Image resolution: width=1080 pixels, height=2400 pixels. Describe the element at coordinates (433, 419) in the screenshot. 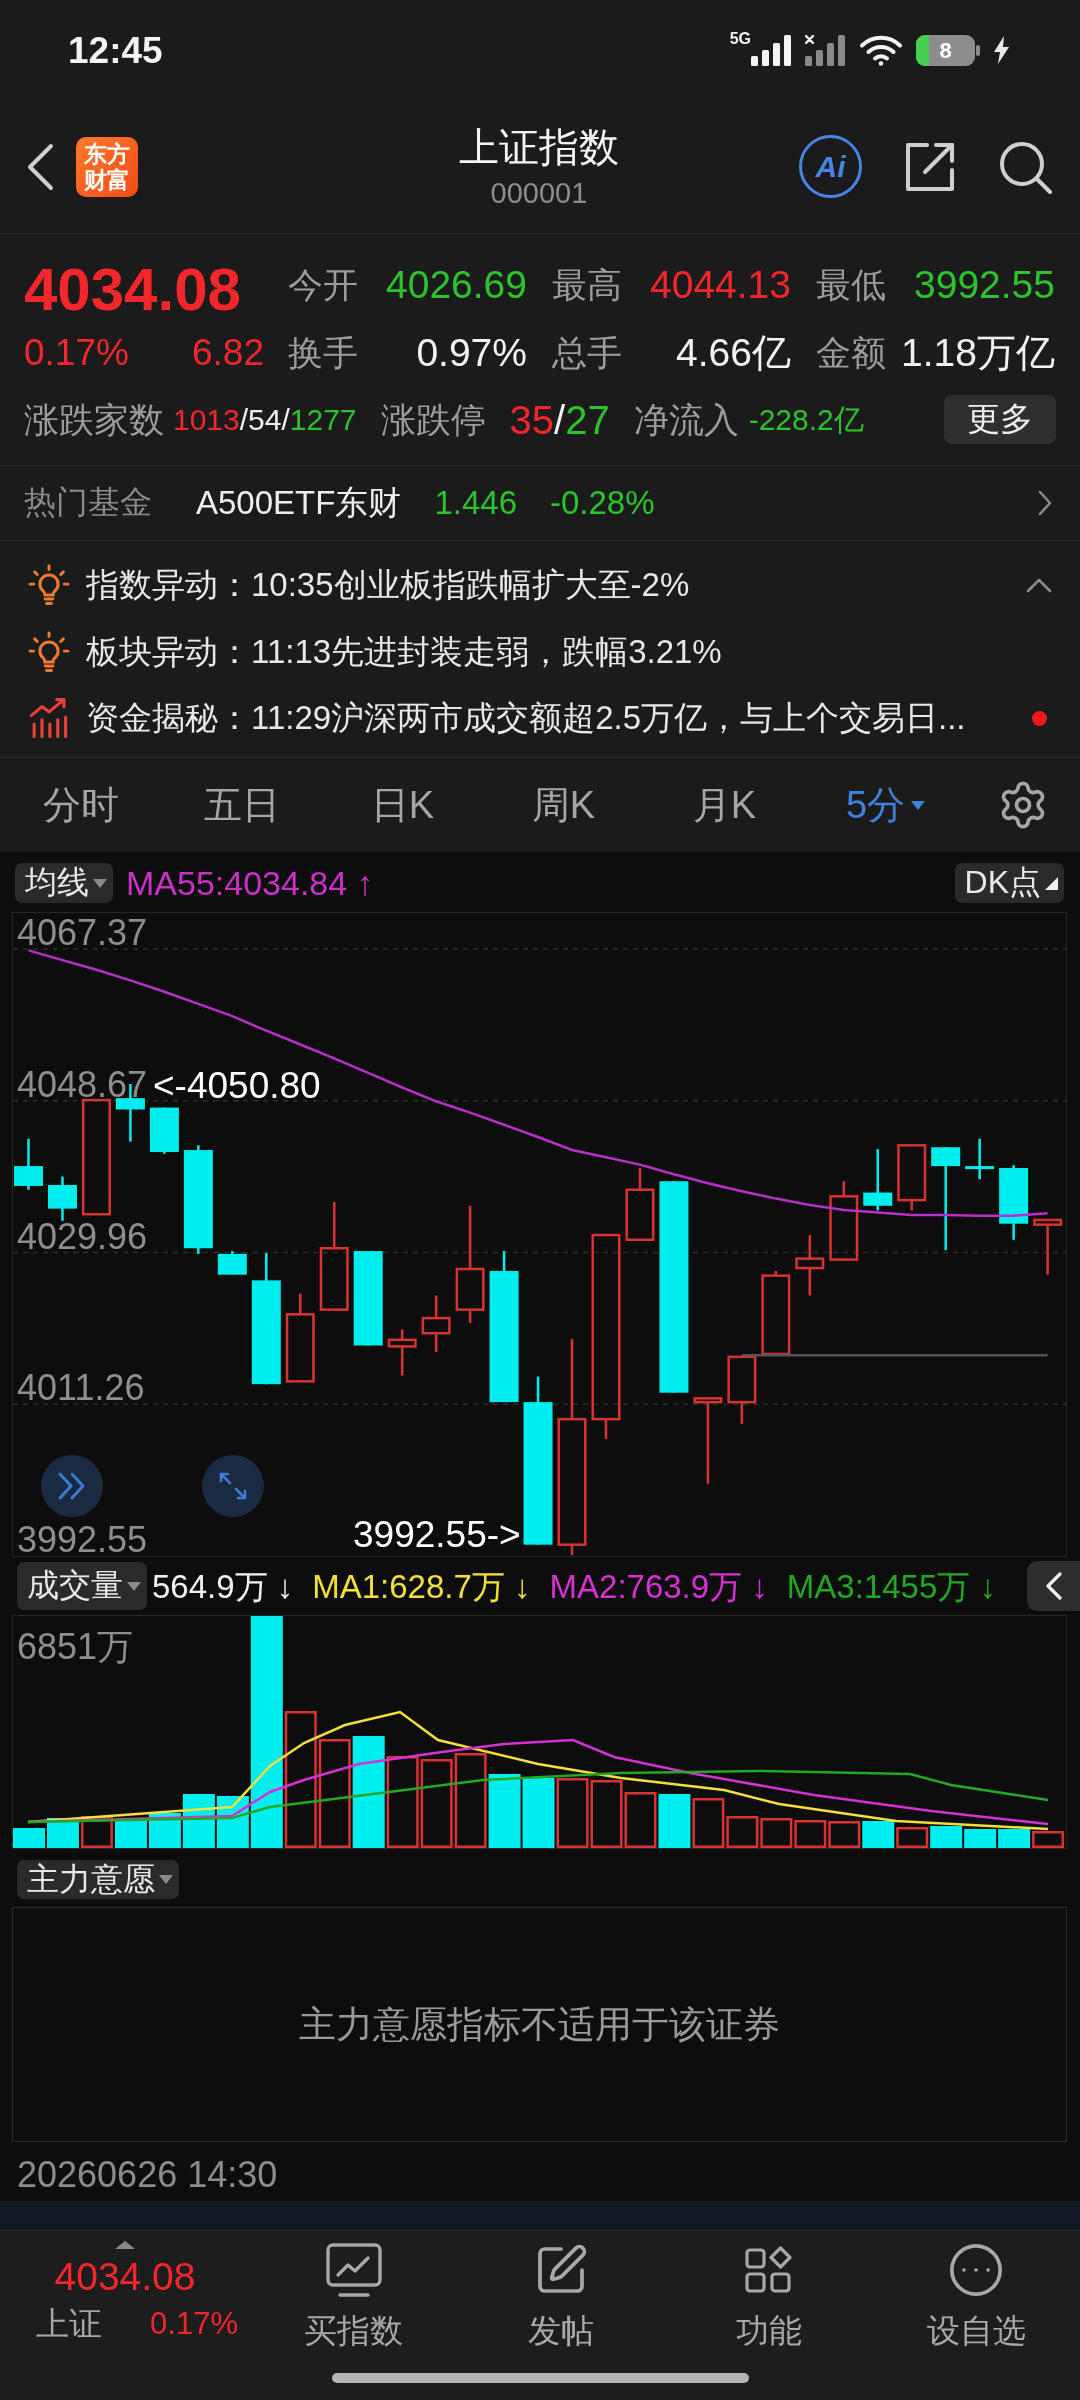

I see `stat-label: 涨跌停` at that location.